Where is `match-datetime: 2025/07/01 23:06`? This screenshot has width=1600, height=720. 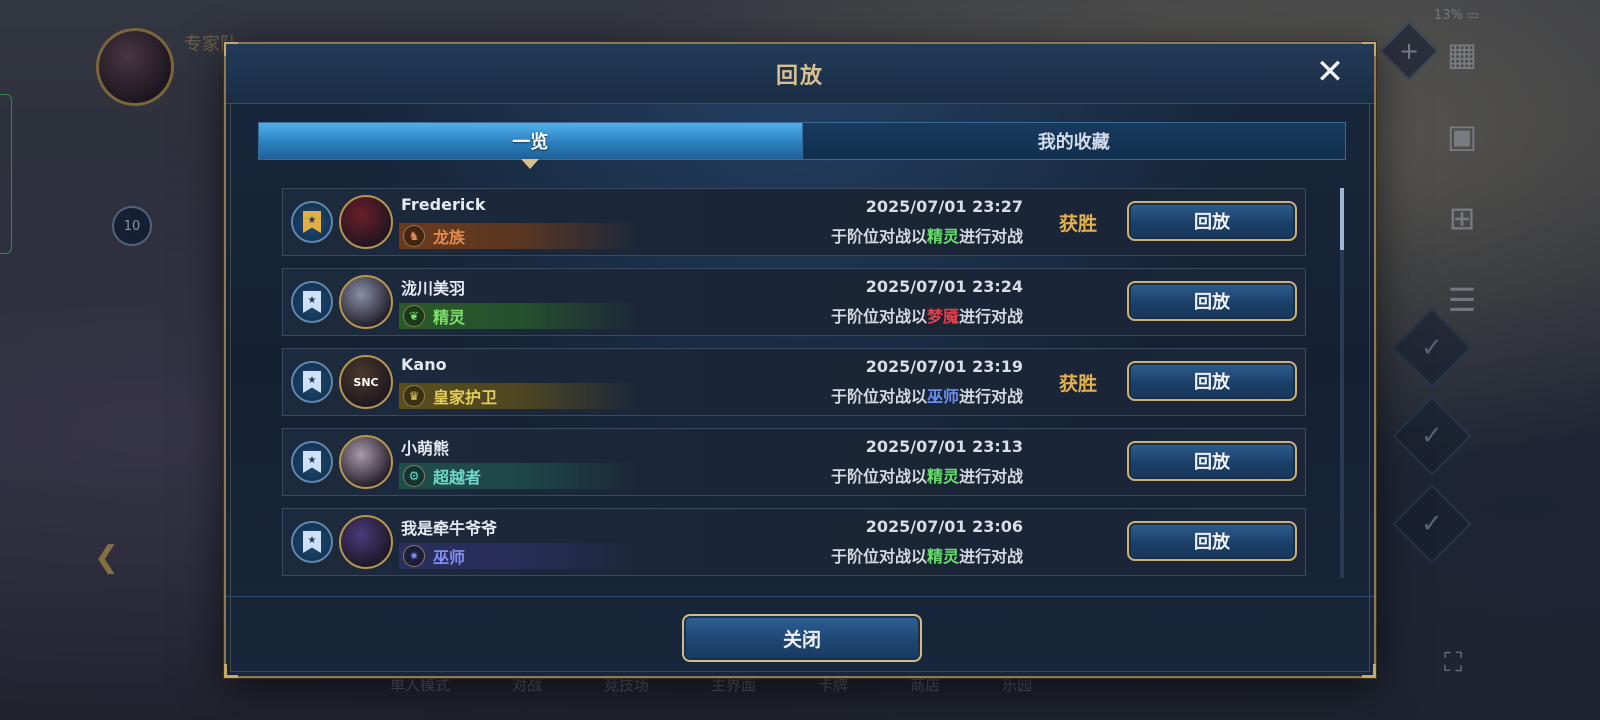 match-datetime: 2025/07/01 23:06 is located at coordinates (944, 526).